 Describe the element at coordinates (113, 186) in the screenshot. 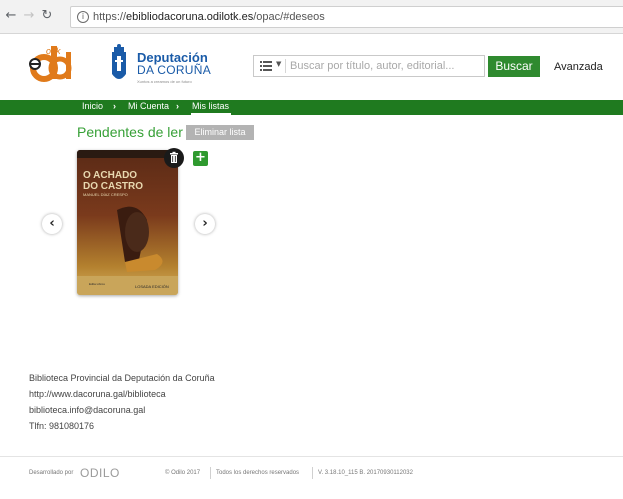

I see `book-title-line-2: DO CASTRO` at that location.